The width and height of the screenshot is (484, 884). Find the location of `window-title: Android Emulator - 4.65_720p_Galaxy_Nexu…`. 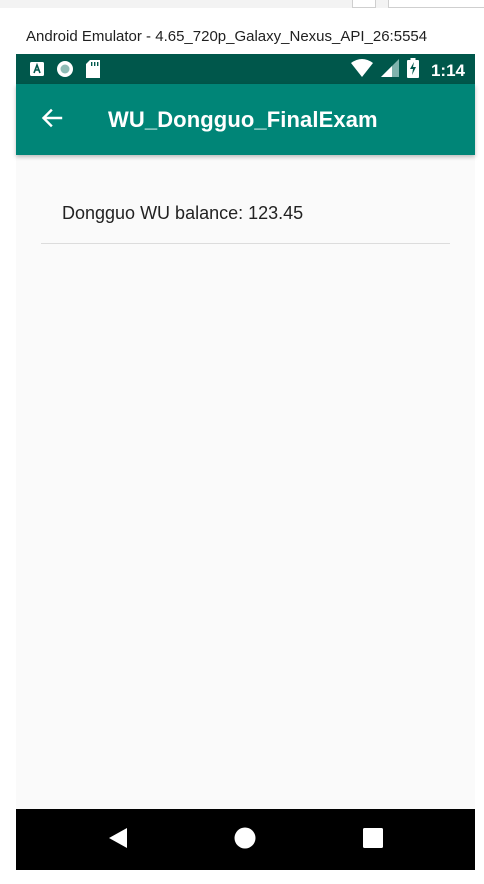

window-title: Android Emulator - 4.65_720p_Galaxy_Nexu… is located at coordinates (227, 36).